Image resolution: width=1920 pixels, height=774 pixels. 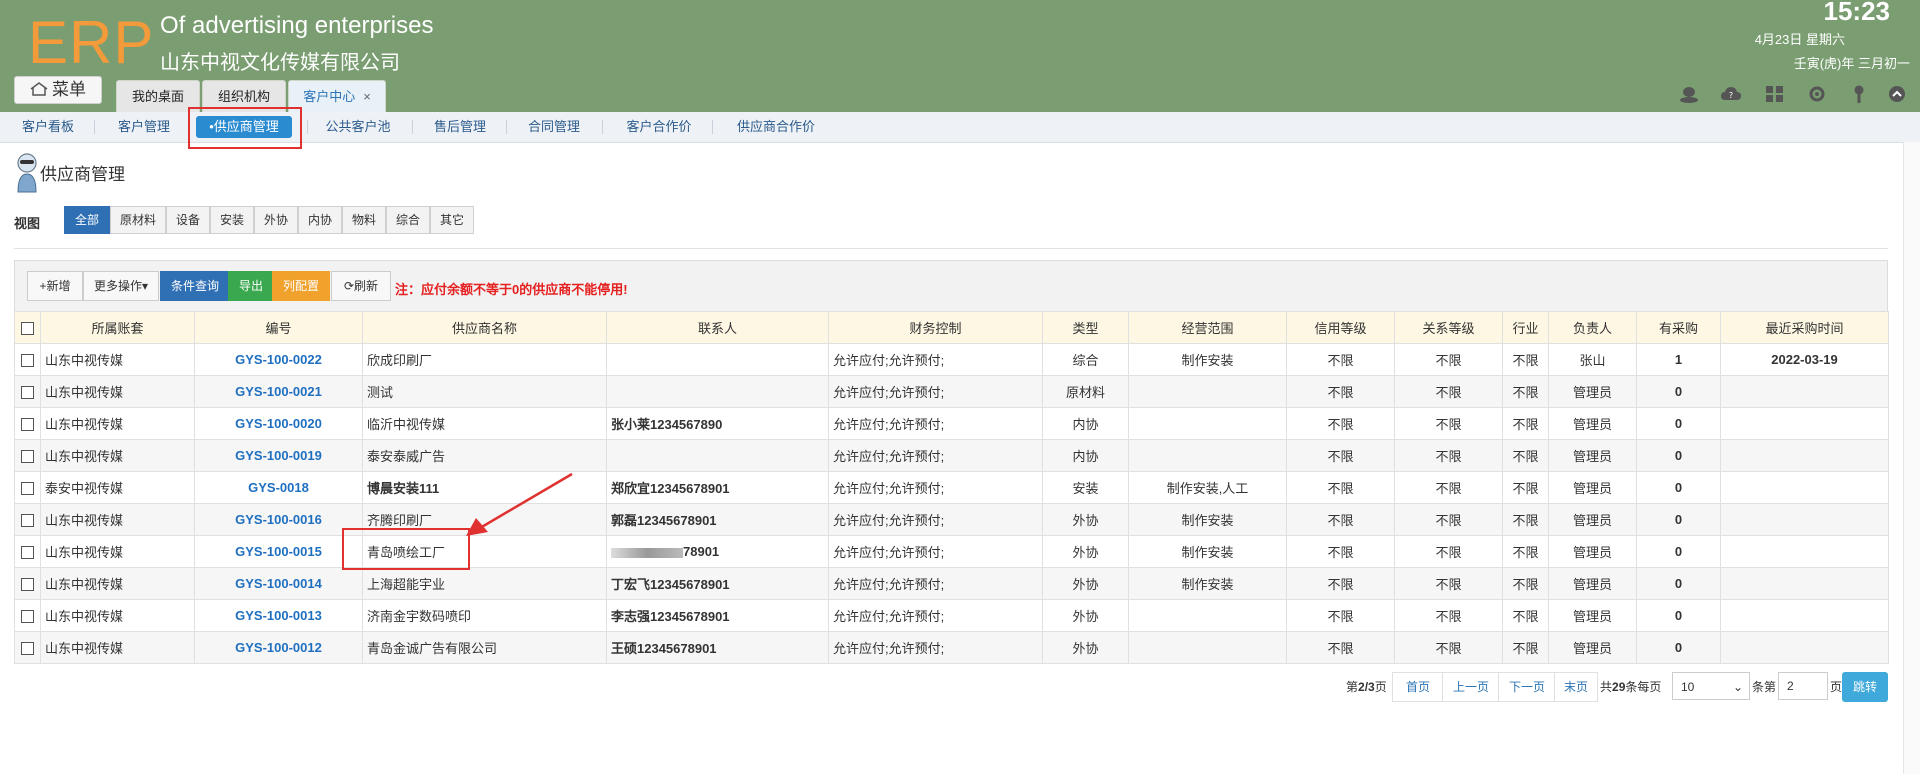 What do you see at coordinates (195, 286) in the screenshot?
I see `condition-query-button: 条件查询` at bounding box center [195, 286].